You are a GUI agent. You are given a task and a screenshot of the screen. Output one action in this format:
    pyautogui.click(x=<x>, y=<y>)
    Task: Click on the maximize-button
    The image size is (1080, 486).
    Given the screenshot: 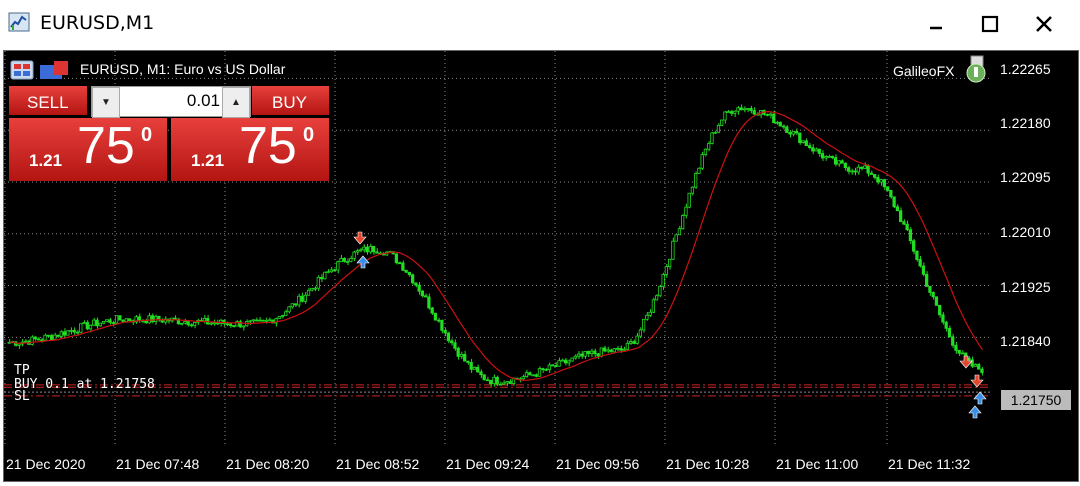 What is the action you would take?
    pyautogui.click(x=990, y=24)
    